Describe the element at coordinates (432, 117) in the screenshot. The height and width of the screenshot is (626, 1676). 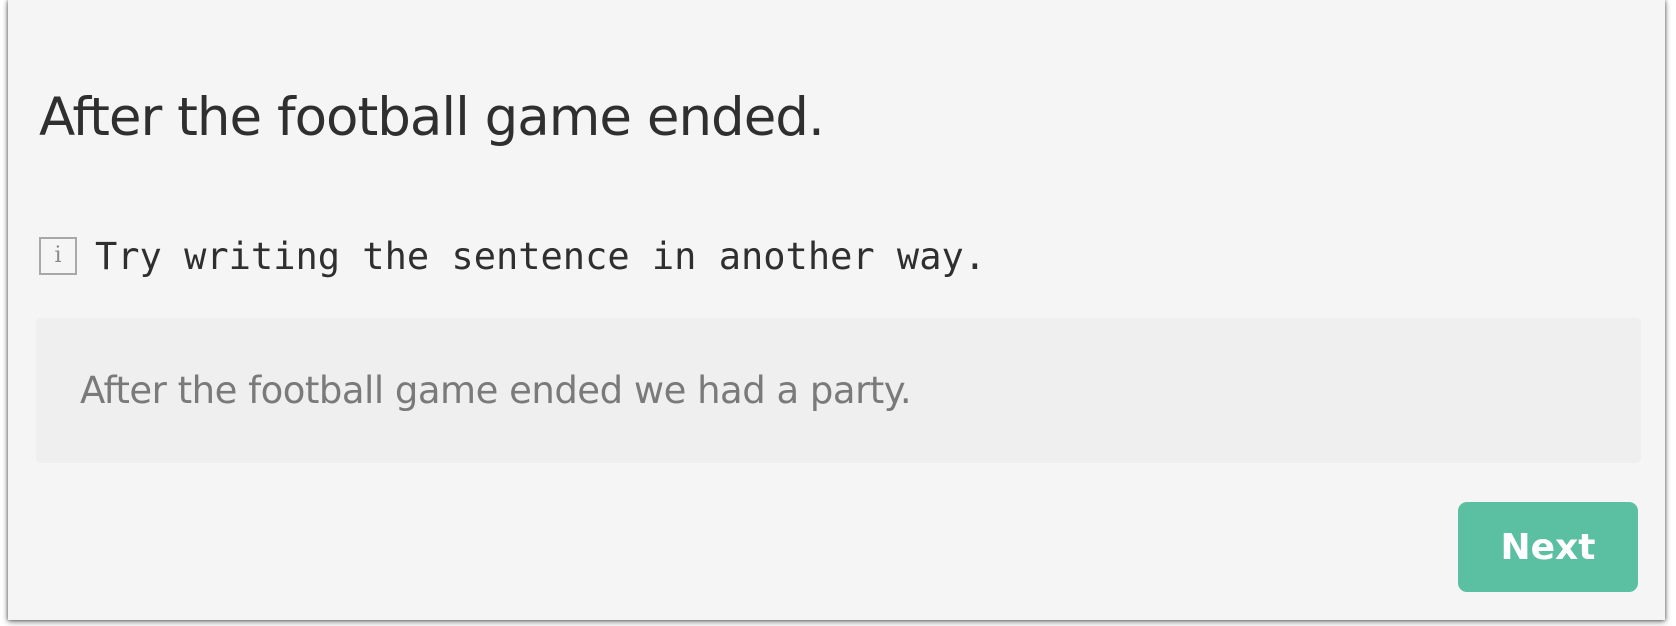
I see `prompt-title: After the football game ended.` at that location.